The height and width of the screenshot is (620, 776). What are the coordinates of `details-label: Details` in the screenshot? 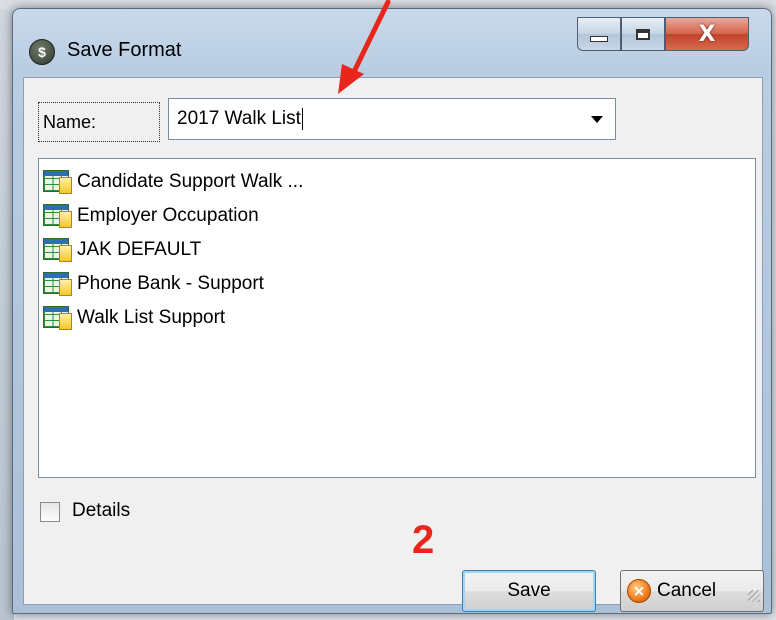 It's located at (101, 511).